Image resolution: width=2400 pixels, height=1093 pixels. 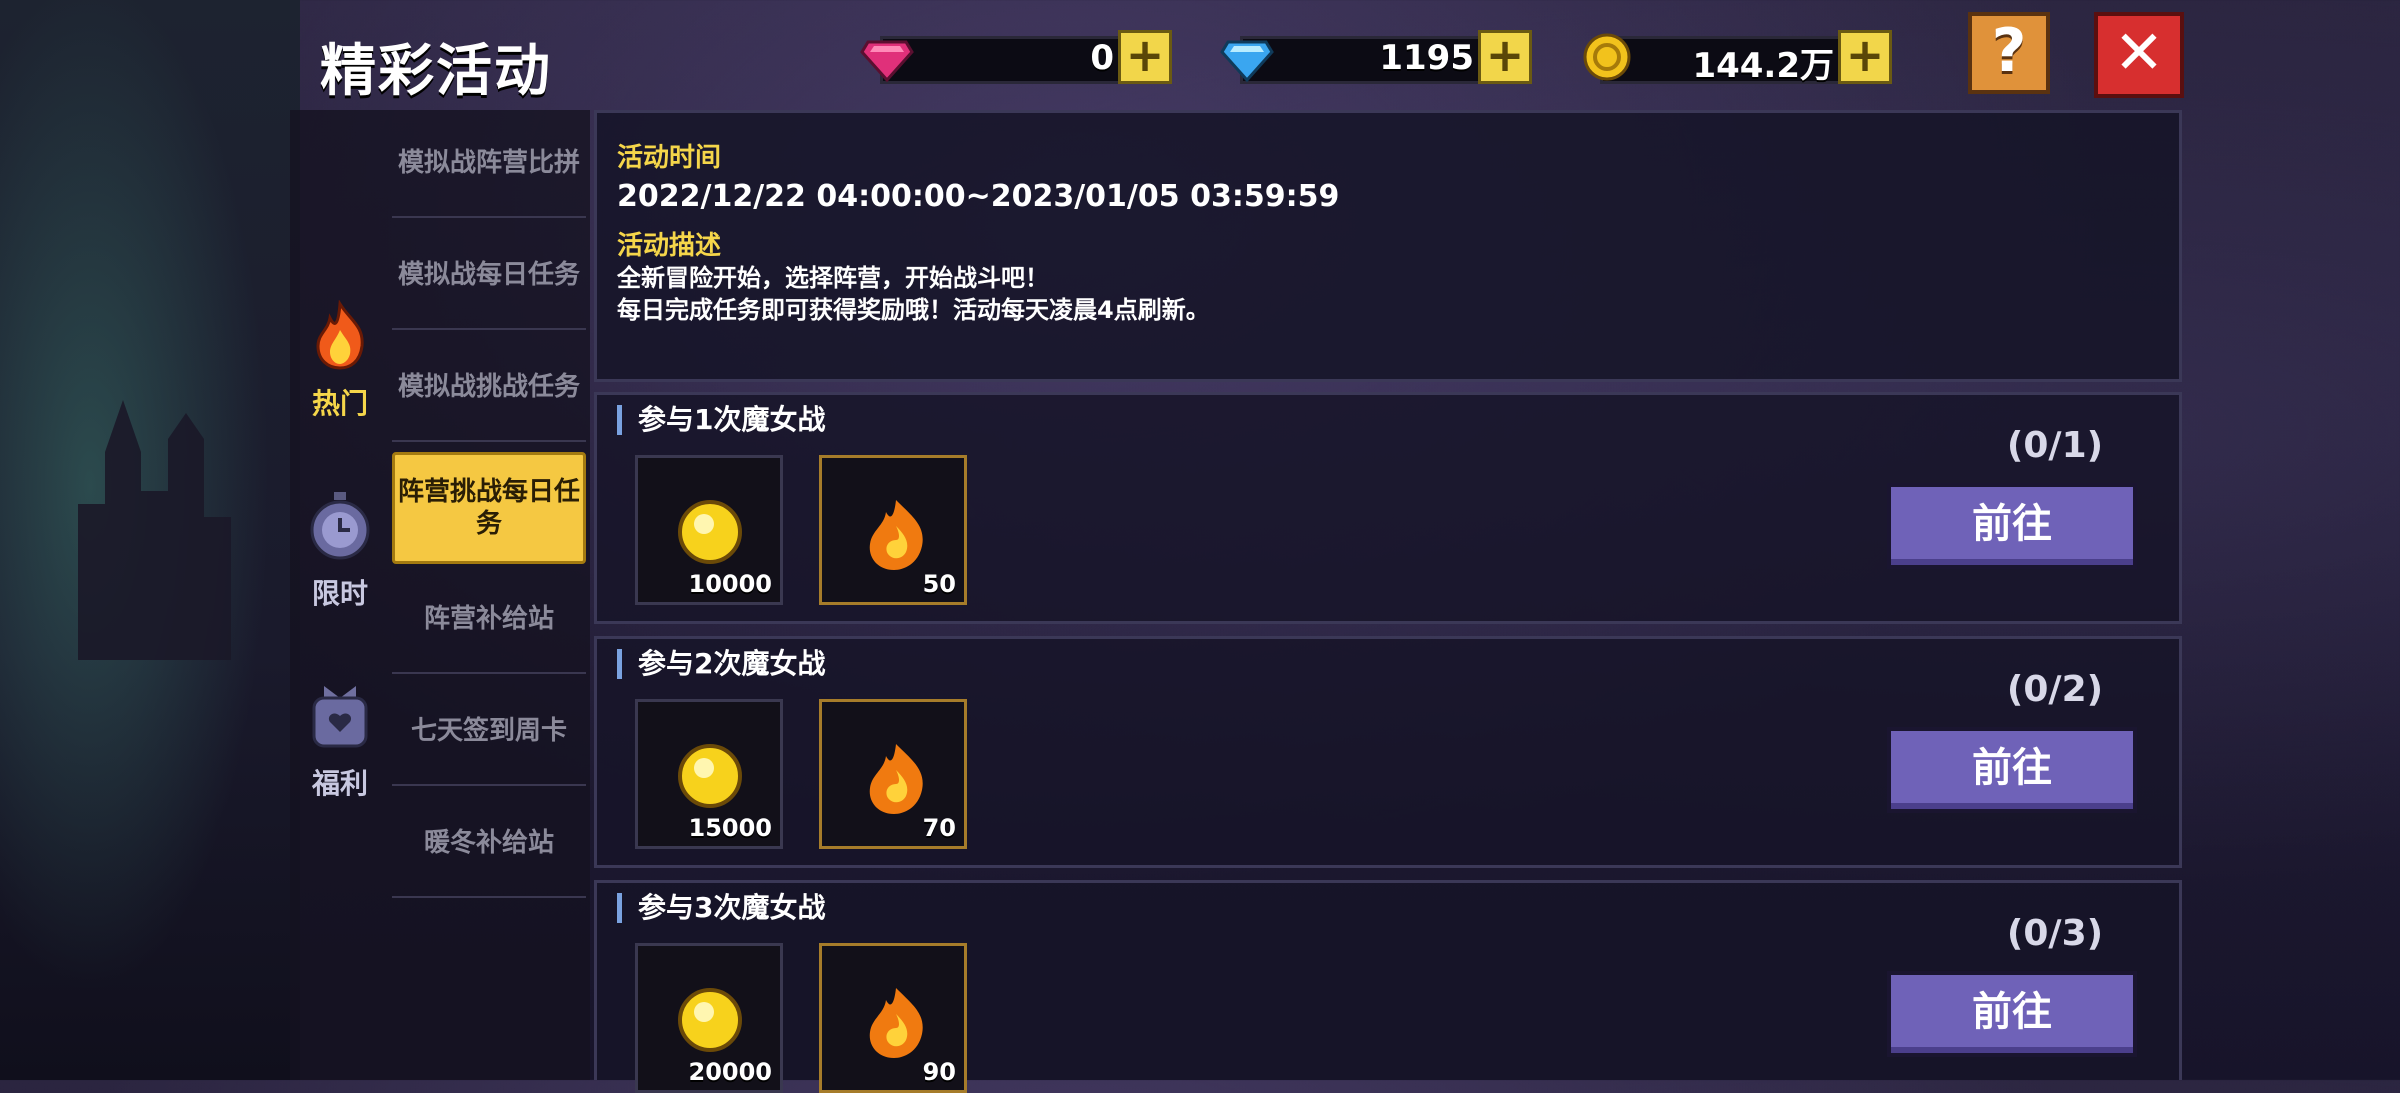 What do you see at coordinates (939, 584) in the screenshot?
I see `reward-flame-amount: 50` at bounding box center [939, 584].